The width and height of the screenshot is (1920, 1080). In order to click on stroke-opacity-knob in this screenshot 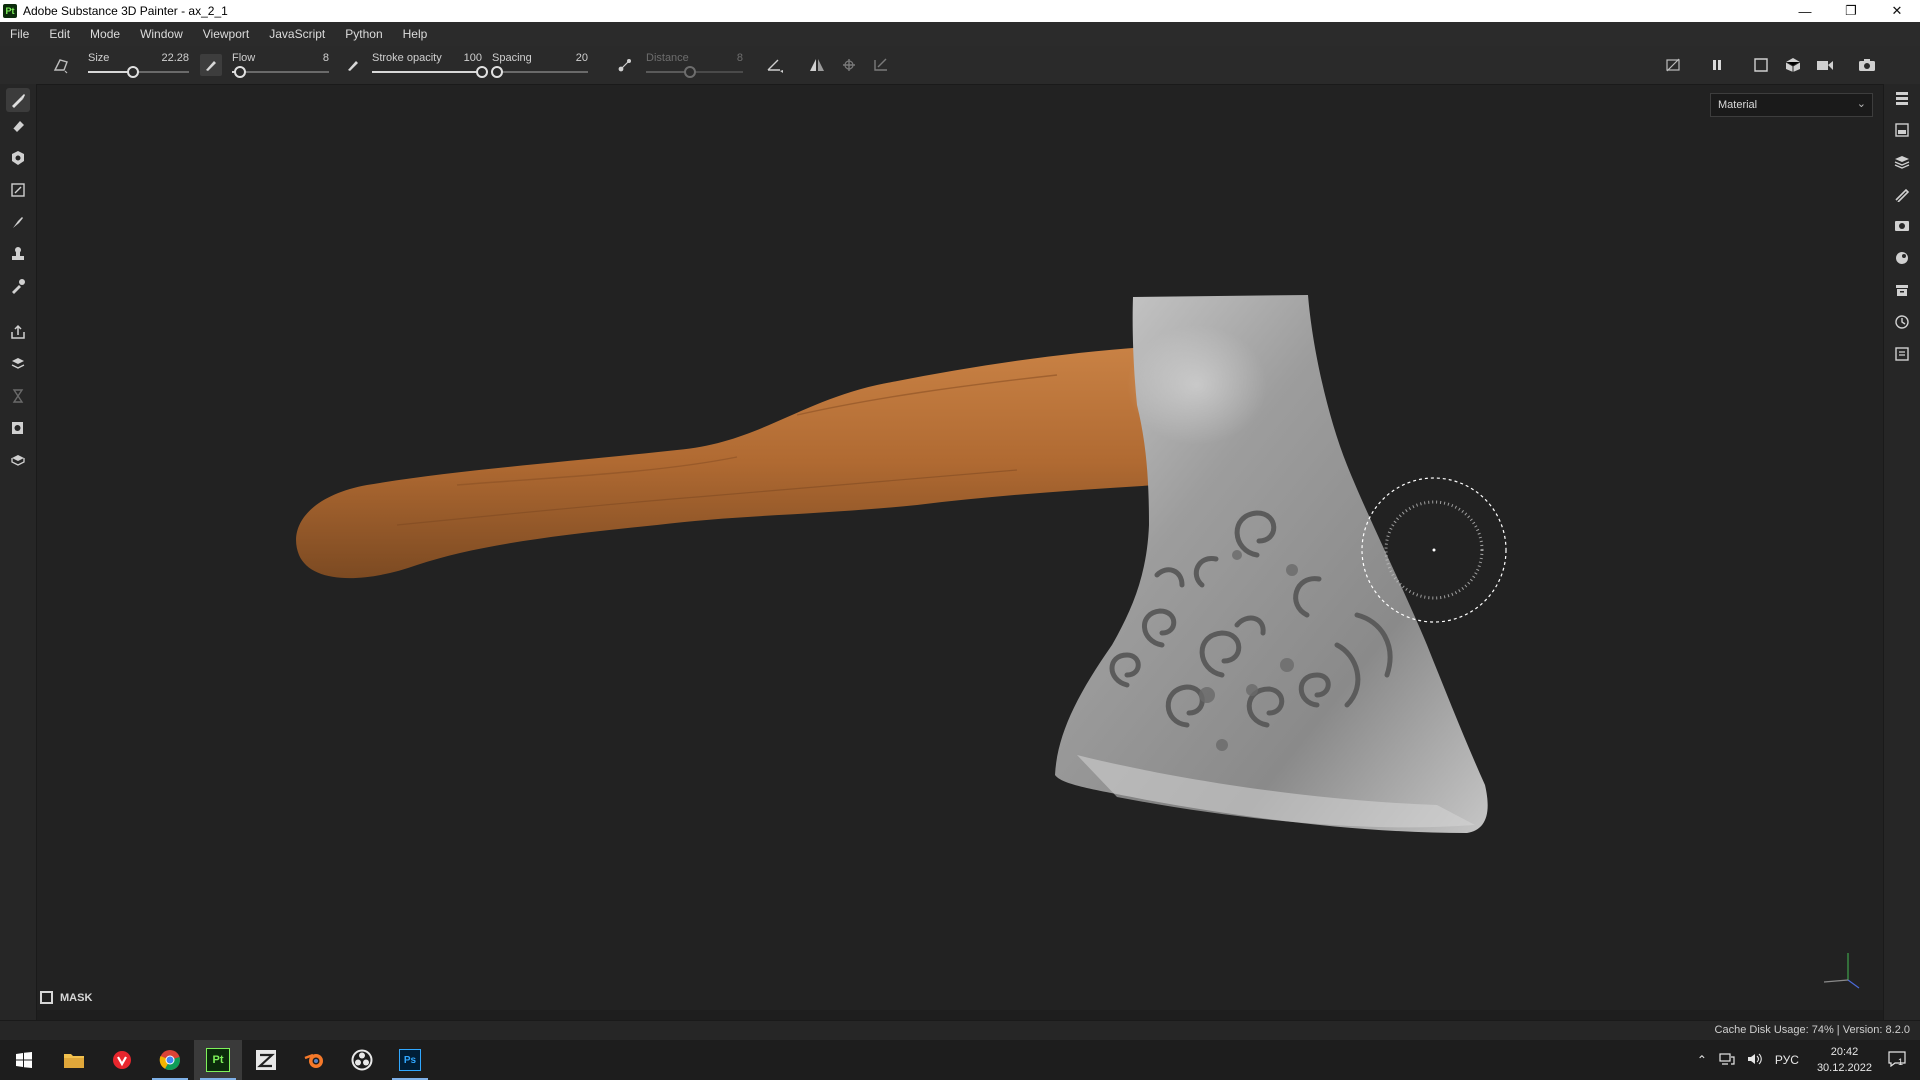, I will do `click(482, 72)`.